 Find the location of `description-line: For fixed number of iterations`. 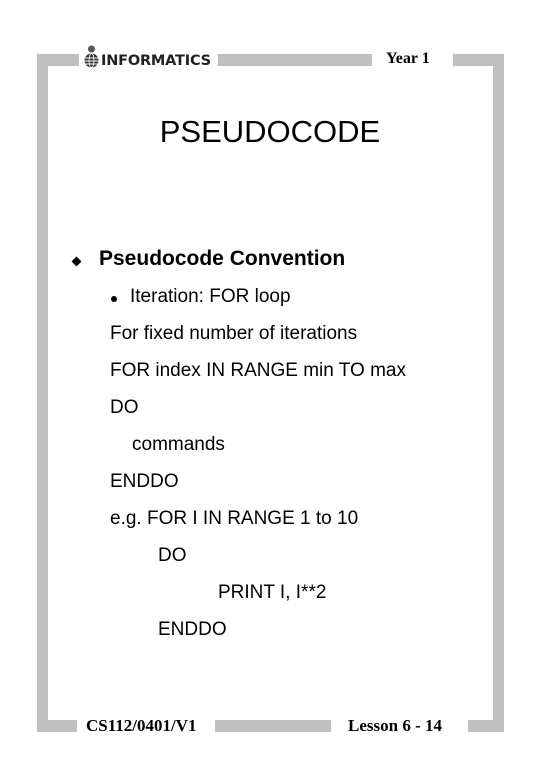

description-line: For fixed number of iterations is located at coordinates (234, 333).